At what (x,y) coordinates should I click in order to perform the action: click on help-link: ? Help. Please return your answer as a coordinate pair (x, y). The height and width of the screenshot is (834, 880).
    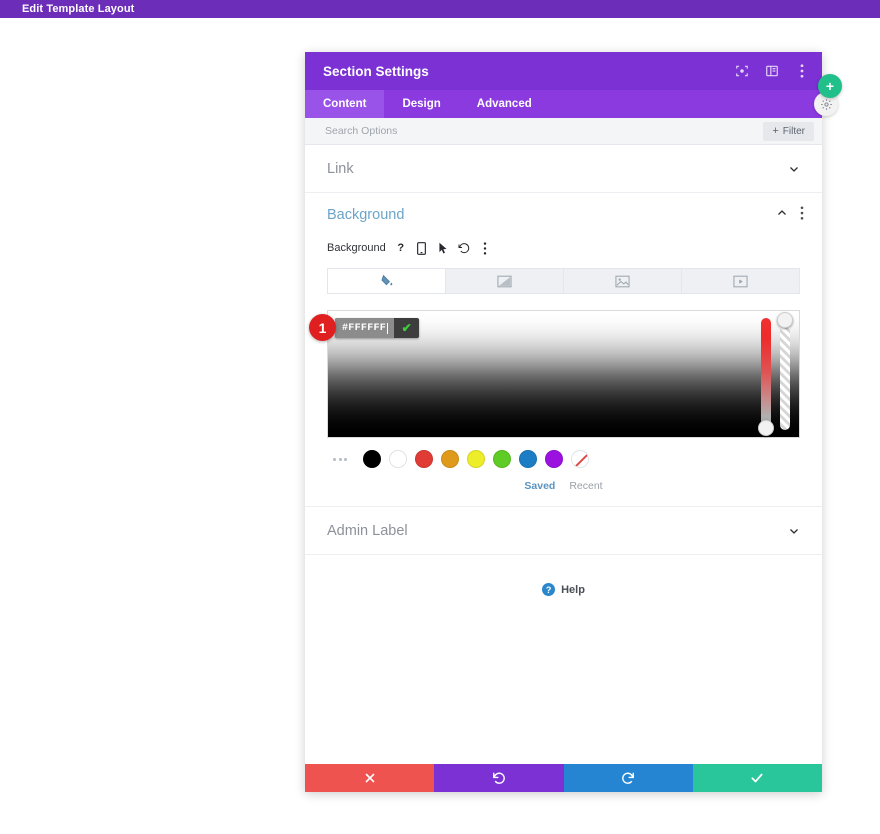
    Looking at the image, I should click on (563, 575).